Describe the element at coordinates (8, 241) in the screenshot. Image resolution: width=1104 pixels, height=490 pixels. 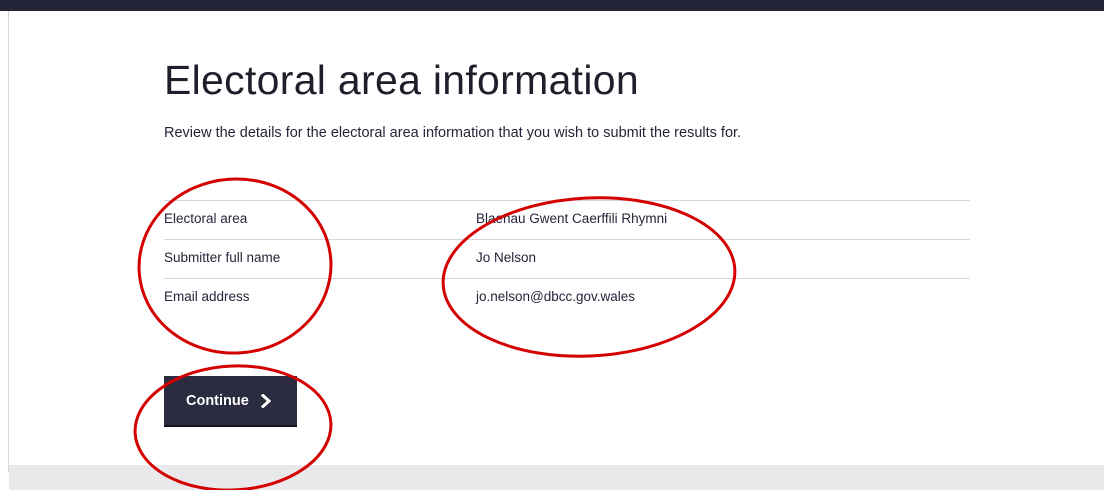
I see `left-border` at that location.